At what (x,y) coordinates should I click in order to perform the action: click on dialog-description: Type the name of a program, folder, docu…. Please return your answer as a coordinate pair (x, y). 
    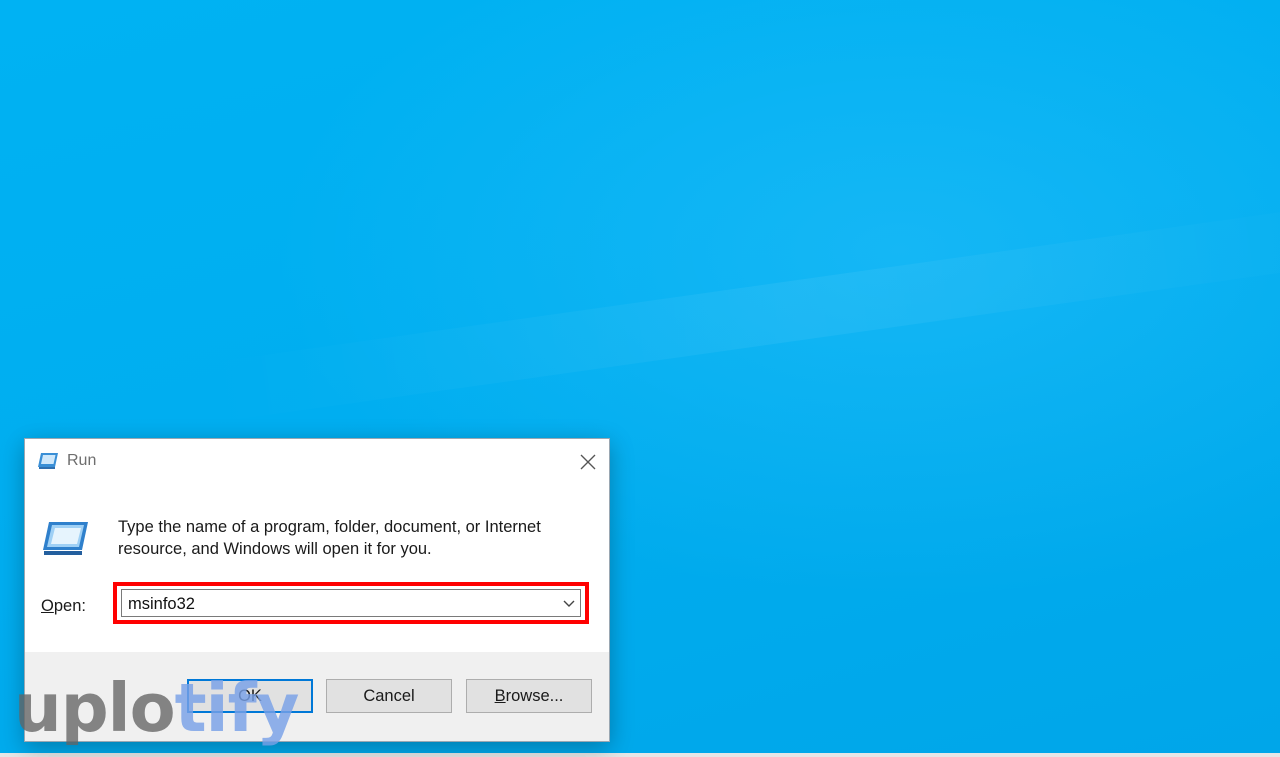
    Looking at the image, I should click on (329, 538).